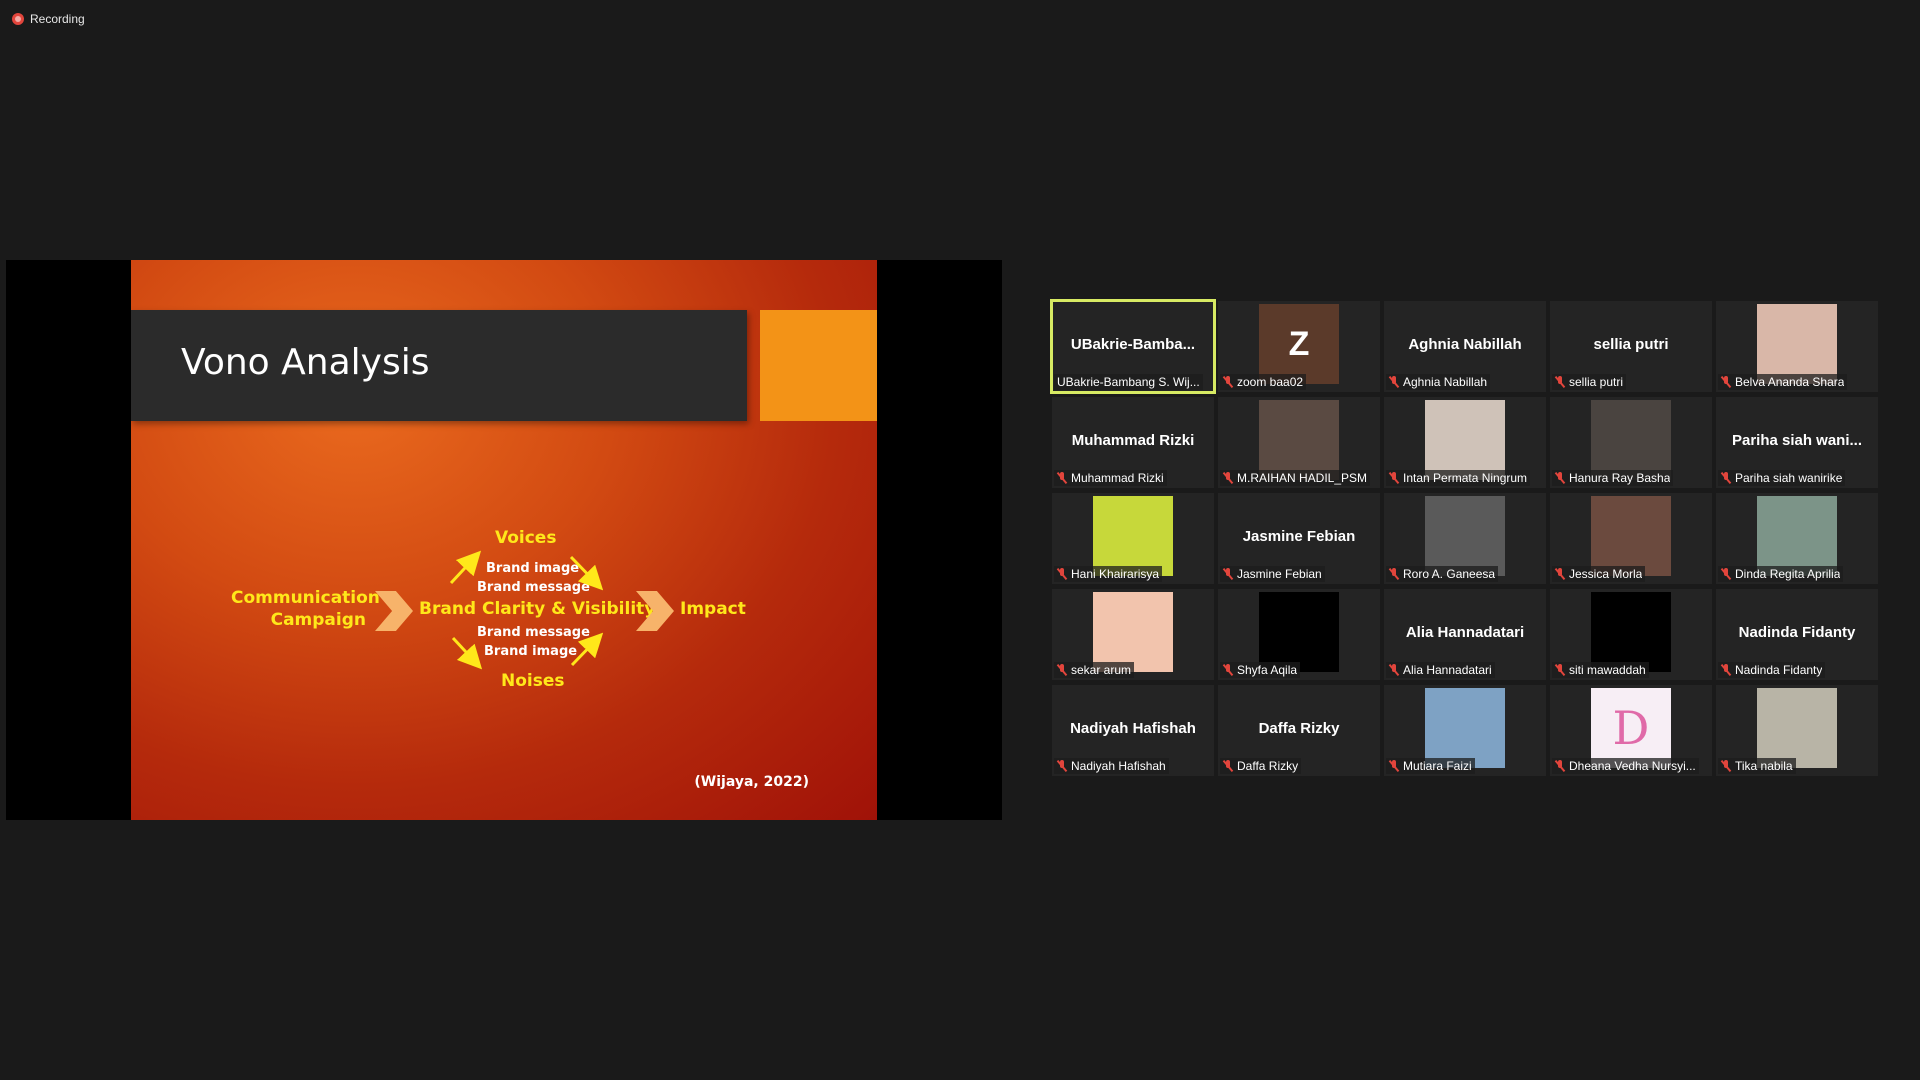  Describe the element at coordinates (1299, 634) in the screenshot. I see `participant-tile: Shyfa Aqila` at that location.